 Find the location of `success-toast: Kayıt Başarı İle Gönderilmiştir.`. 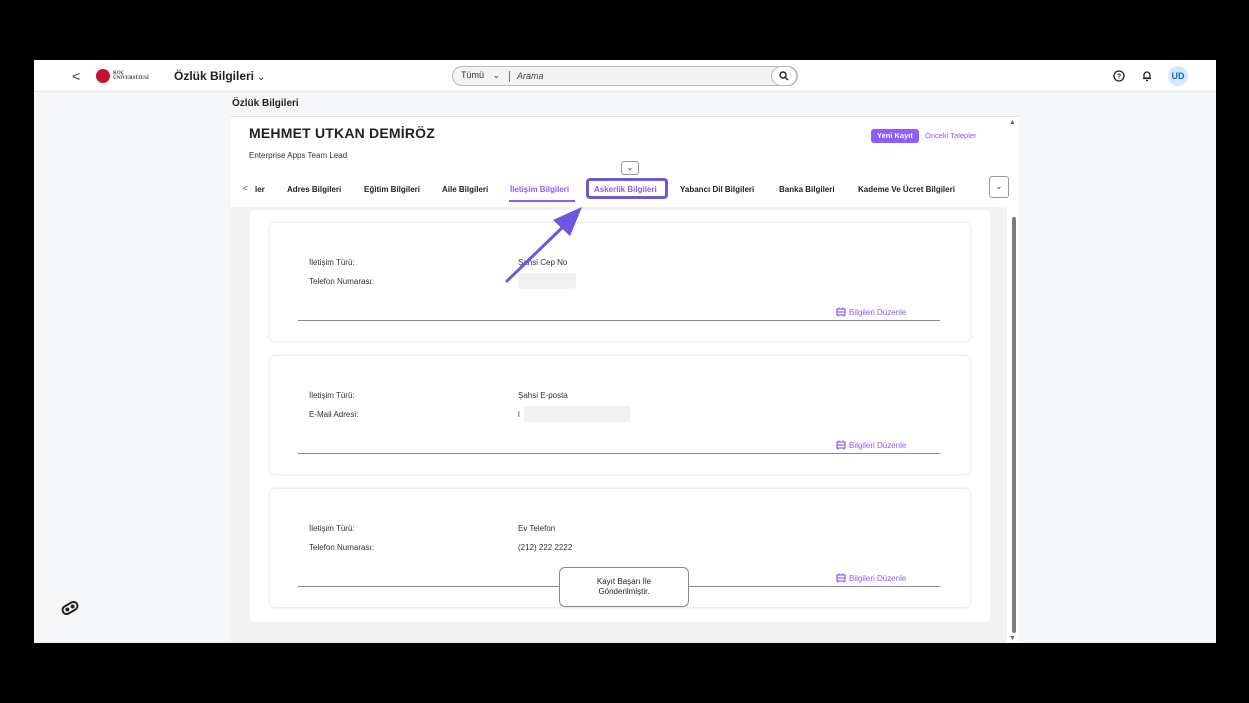

success-toast: Kayıt Başarı İle Gönderilmiştir. is located at coordinates (624, 587).